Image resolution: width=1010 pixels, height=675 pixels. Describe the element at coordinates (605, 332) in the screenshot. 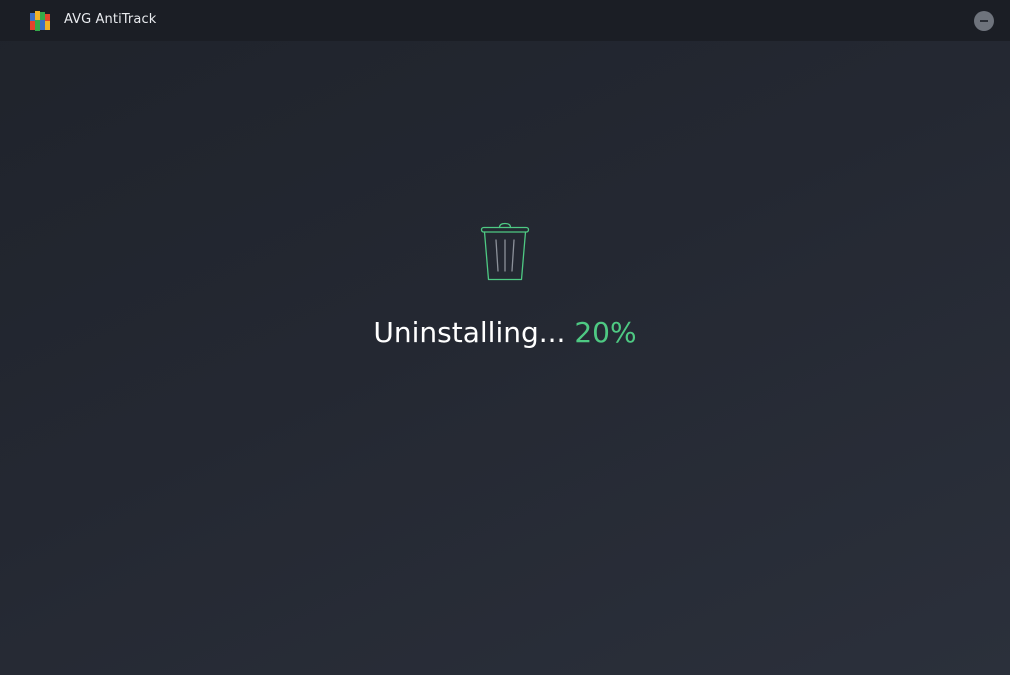

I see `progress-percent: 20%` at that location.